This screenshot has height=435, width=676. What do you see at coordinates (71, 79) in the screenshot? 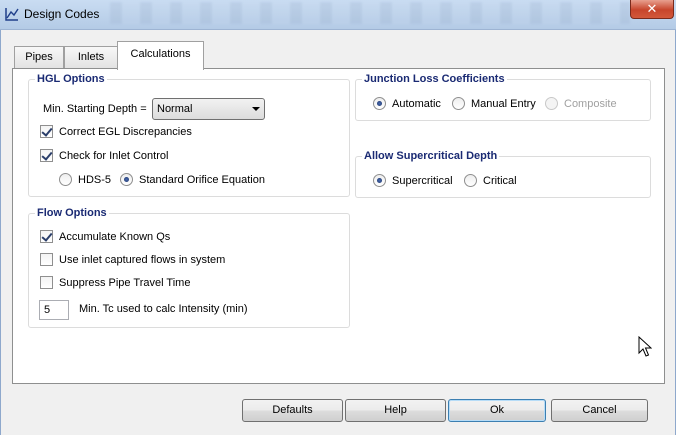
I see `hgl-options-title: HGL Options` at bounding box center [71, 79].